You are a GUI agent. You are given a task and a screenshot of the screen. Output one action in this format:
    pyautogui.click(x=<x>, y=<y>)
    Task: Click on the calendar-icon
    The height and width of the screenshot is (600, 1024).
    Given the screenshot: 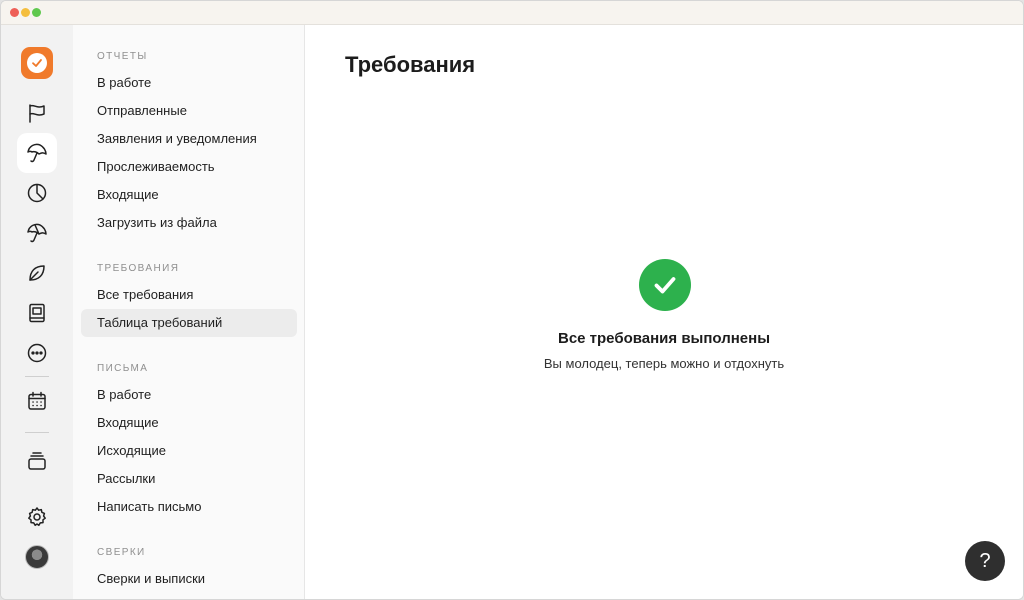 What is the action you would take?
    pyautogui.click(x=37, y=400)
    